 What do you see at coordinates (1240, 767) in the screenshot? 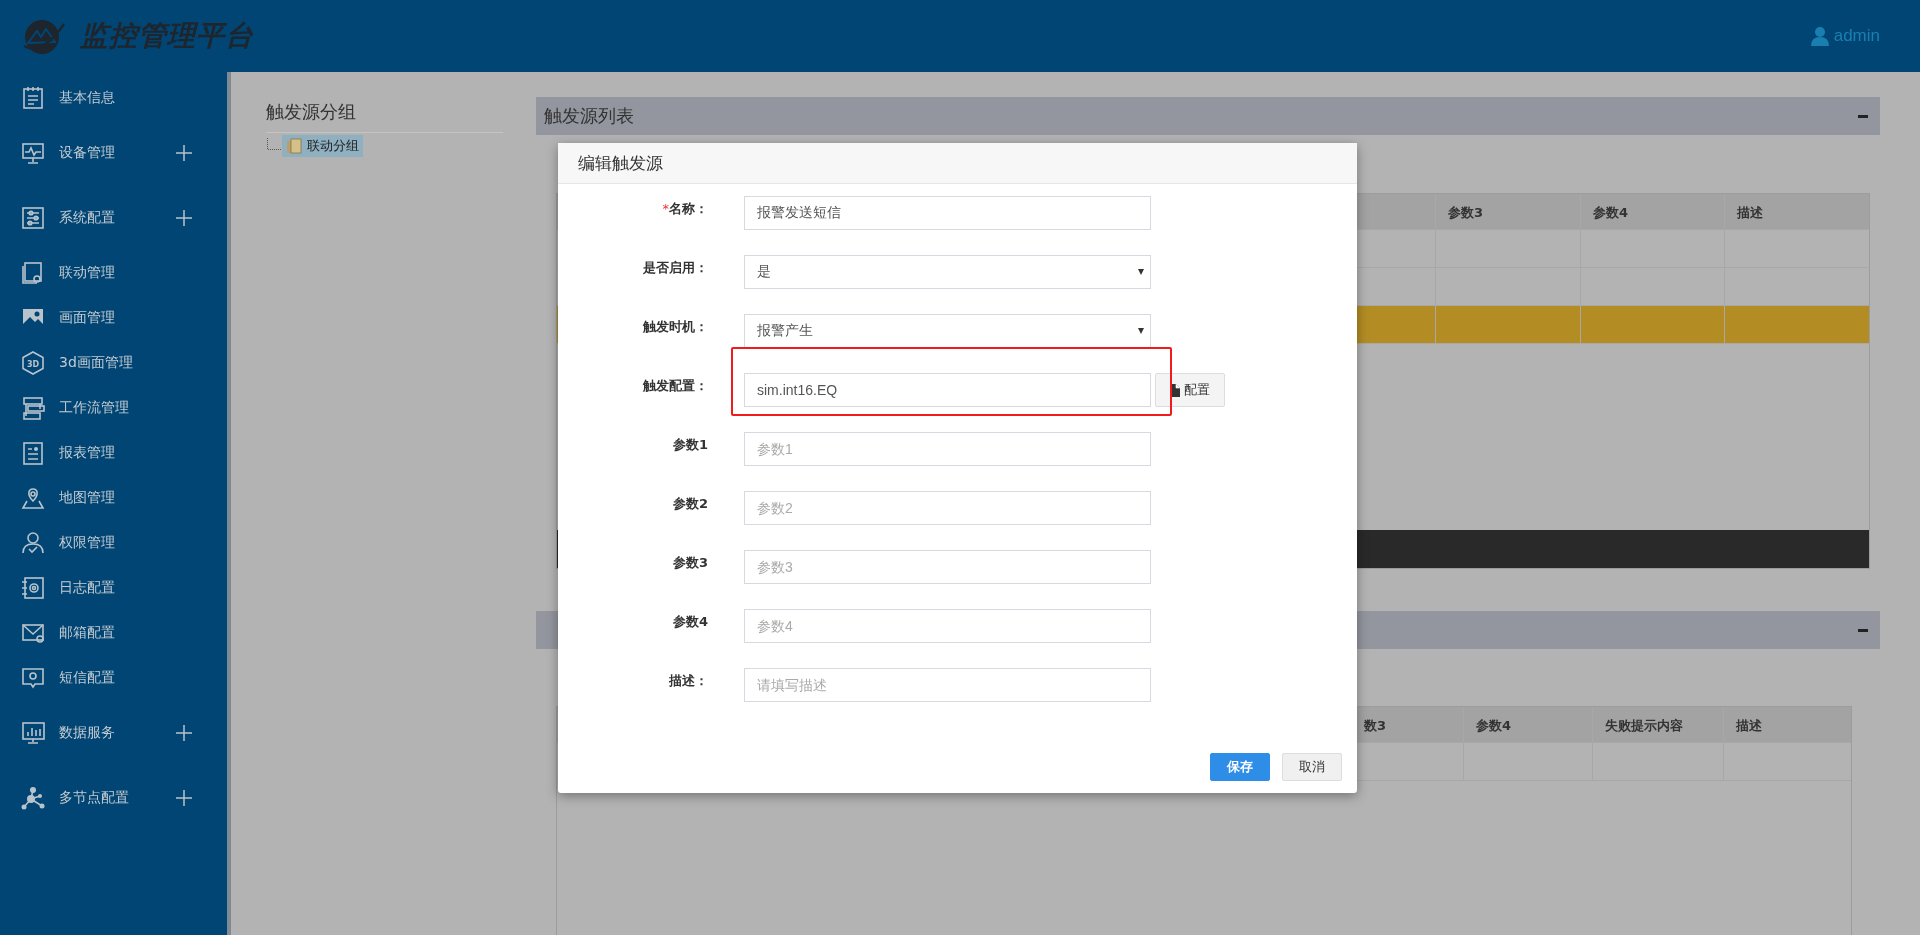
I see `save-button: 保存` at bounding box center [1240, 767].